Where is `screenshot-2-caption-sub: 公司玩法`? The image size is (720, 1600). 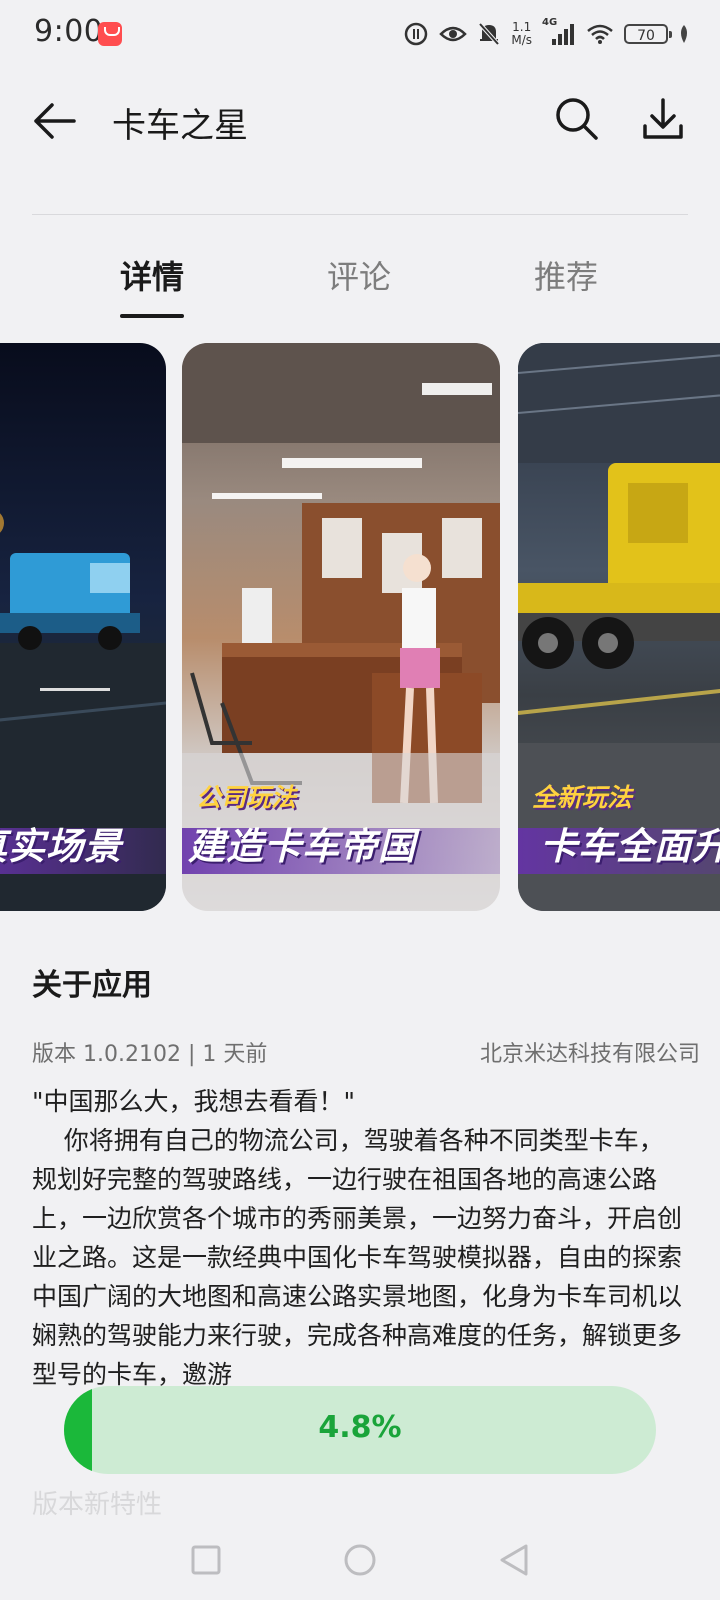 screenshot-2-caption-sub: 公司玩法 is located at coordinates (246, 797).